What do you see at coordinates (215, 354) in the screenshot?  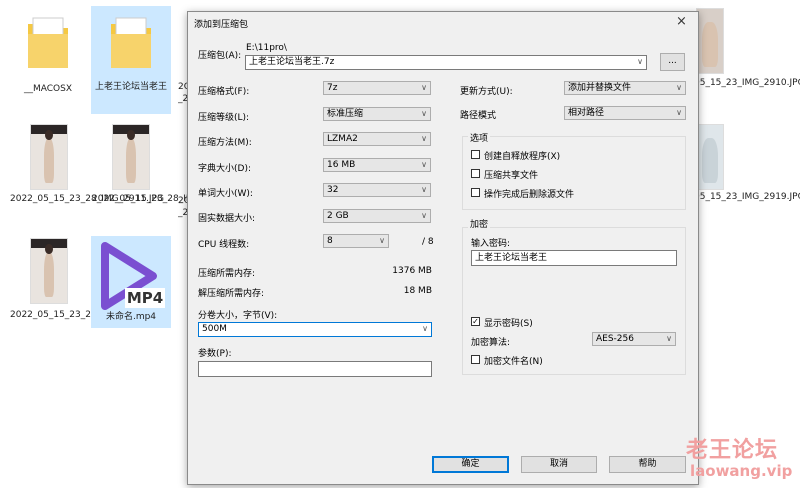 I see `parameters-label: 参数(P):` at bounding box center [215, 354].